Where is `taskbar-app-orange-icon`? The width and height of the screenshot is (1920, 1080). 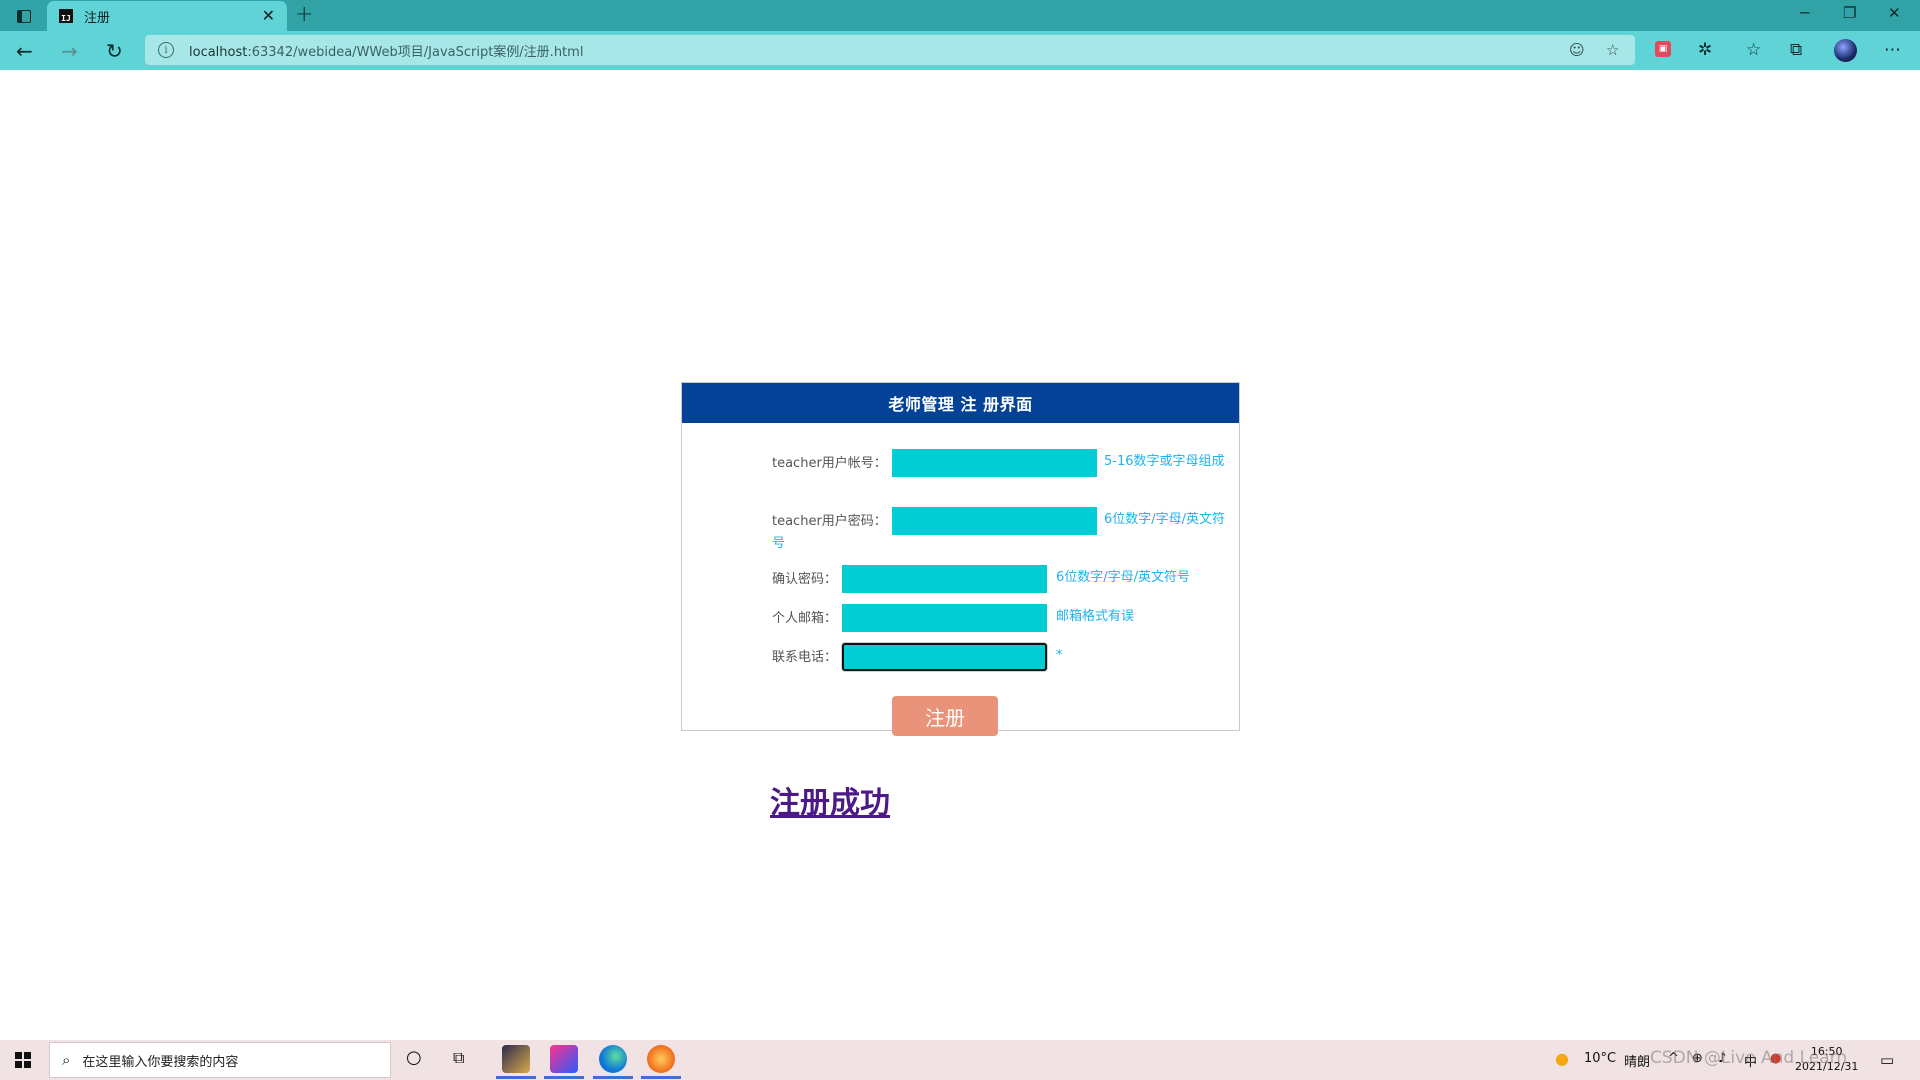
taskbar-app-orange-icon is located at coordinates (661, 1062).